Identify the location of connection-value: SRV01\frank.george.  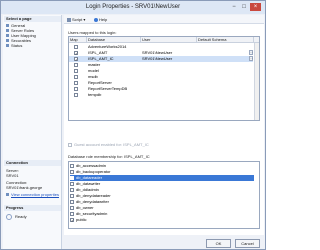
(24, 187).